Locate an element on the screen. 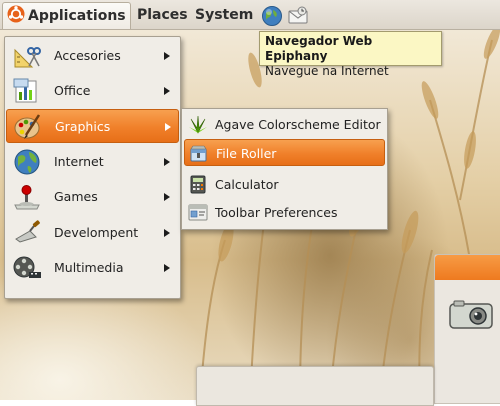 This screenshot has width=500, height=406. menu-item-accessories: Accesories is located at coordinates (92, 56).